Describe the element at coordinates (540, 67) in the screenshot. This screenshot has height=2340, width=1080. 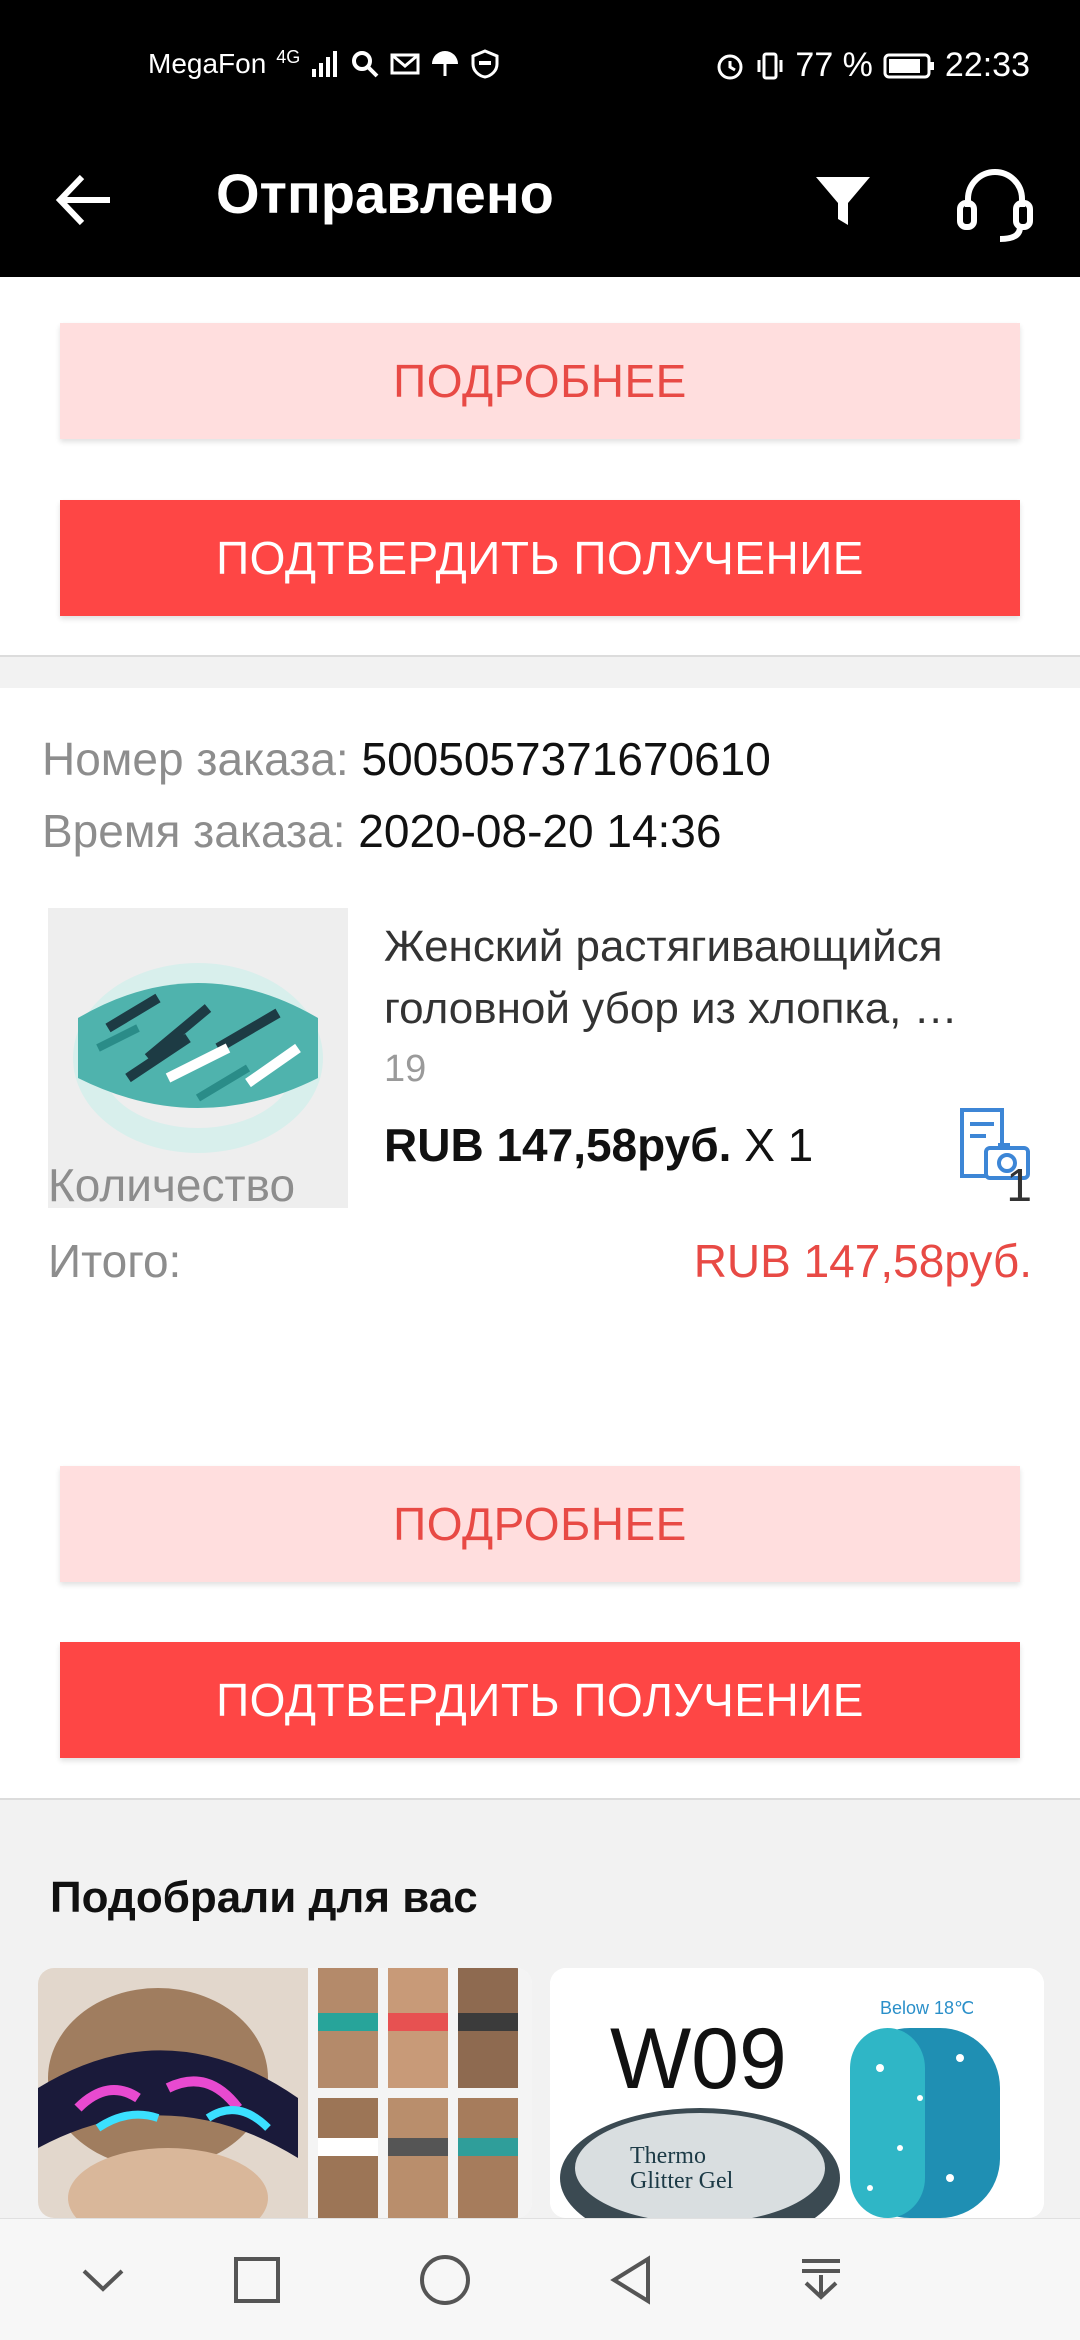
I see `status-bar: MegaFon 4G 77 % 22:33` at that location.